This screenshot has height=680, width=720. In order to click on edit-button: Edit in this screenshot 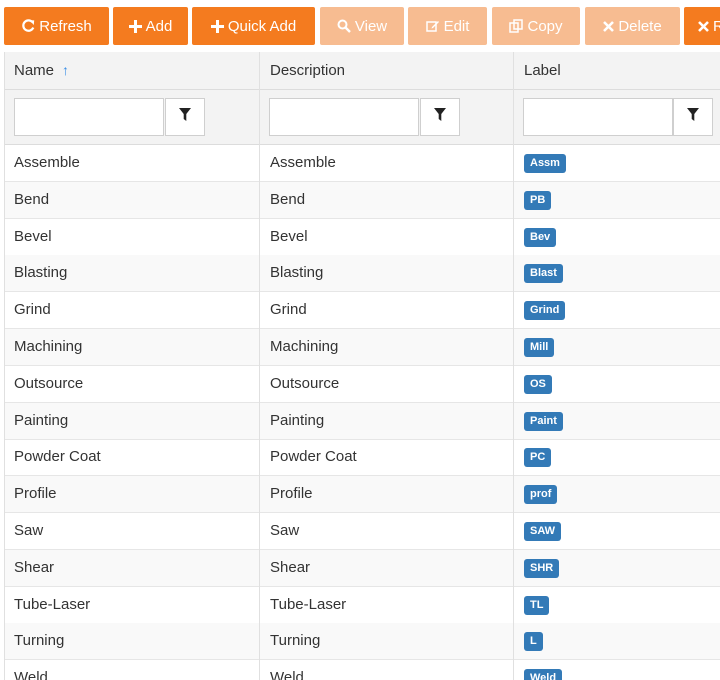, I will do `click(447, 26)`.